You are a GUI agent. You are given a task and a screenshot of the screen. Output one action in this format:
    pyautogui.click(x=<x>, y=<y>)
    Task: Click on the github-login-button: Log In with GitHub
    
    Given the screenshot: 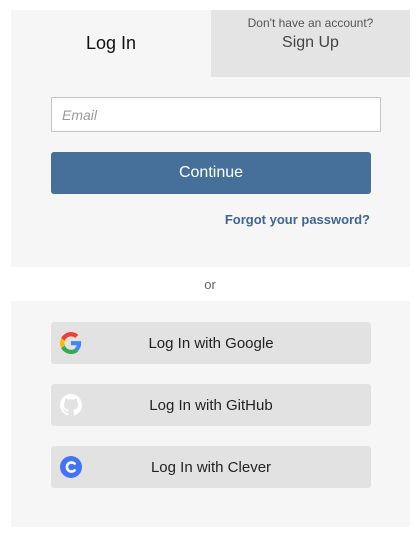 What is the action you would take?
    pyautogui.click(x=211, y=405)
    